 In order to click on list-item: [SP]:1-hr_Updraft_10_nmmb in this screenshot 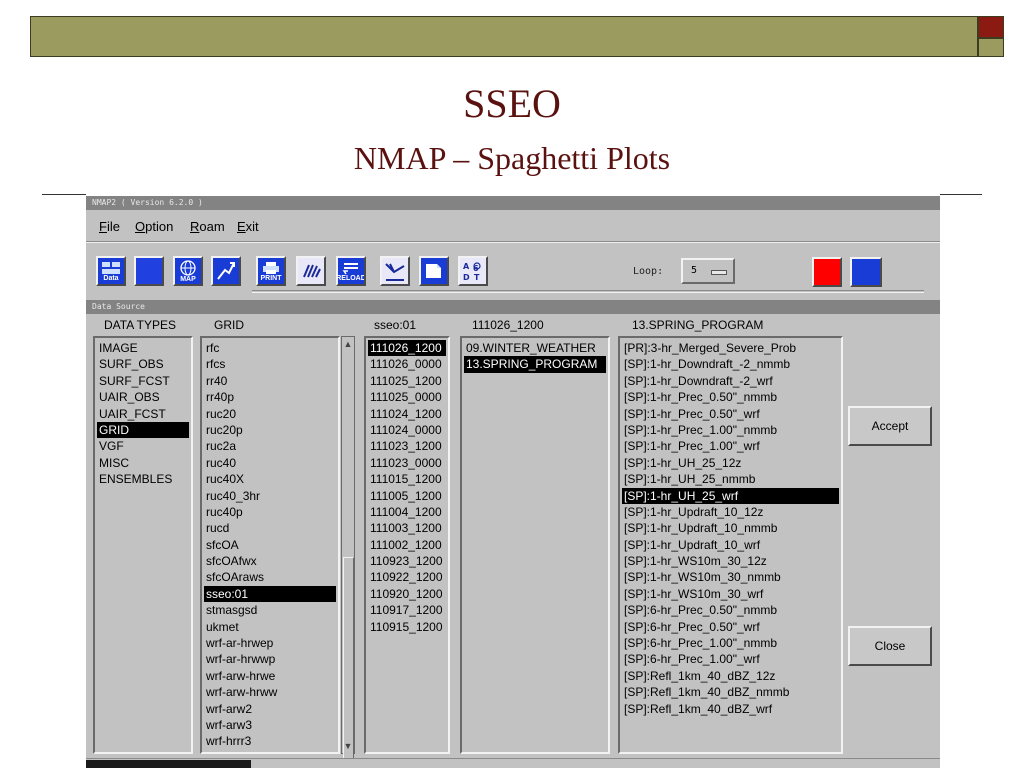, I will do `click(730, 528)`.